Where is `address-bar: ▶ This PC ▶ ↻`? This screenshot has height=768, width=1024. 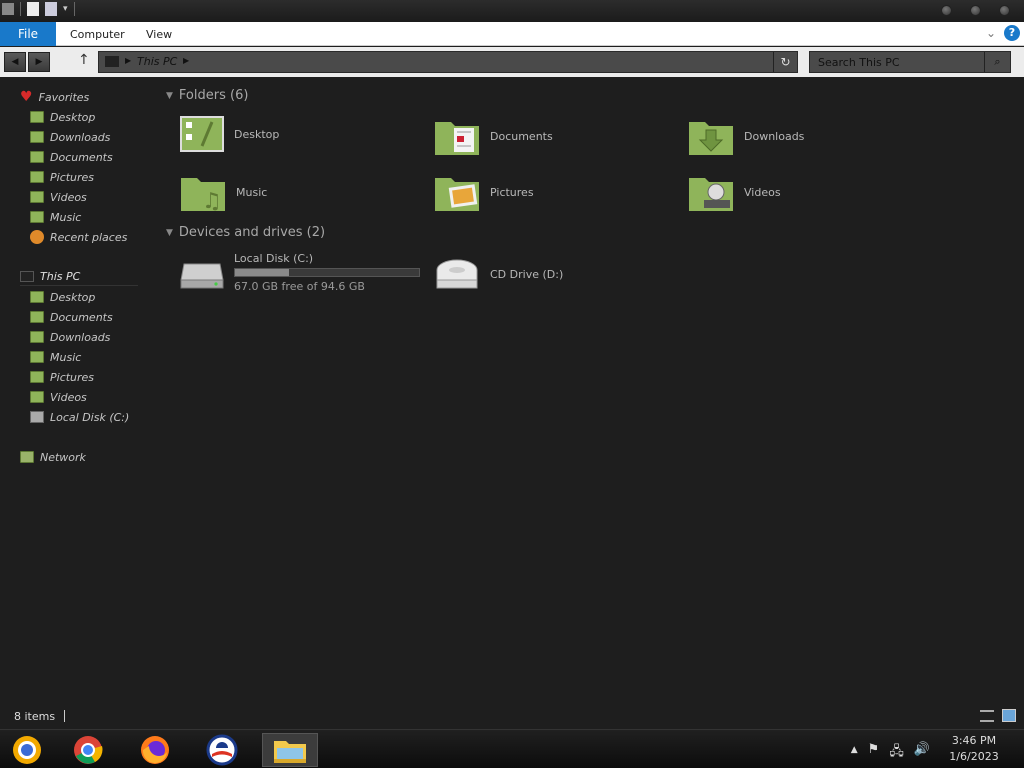
address-bar: ▶ This PC ▶ ↻ is located at coordinates (448, 62).